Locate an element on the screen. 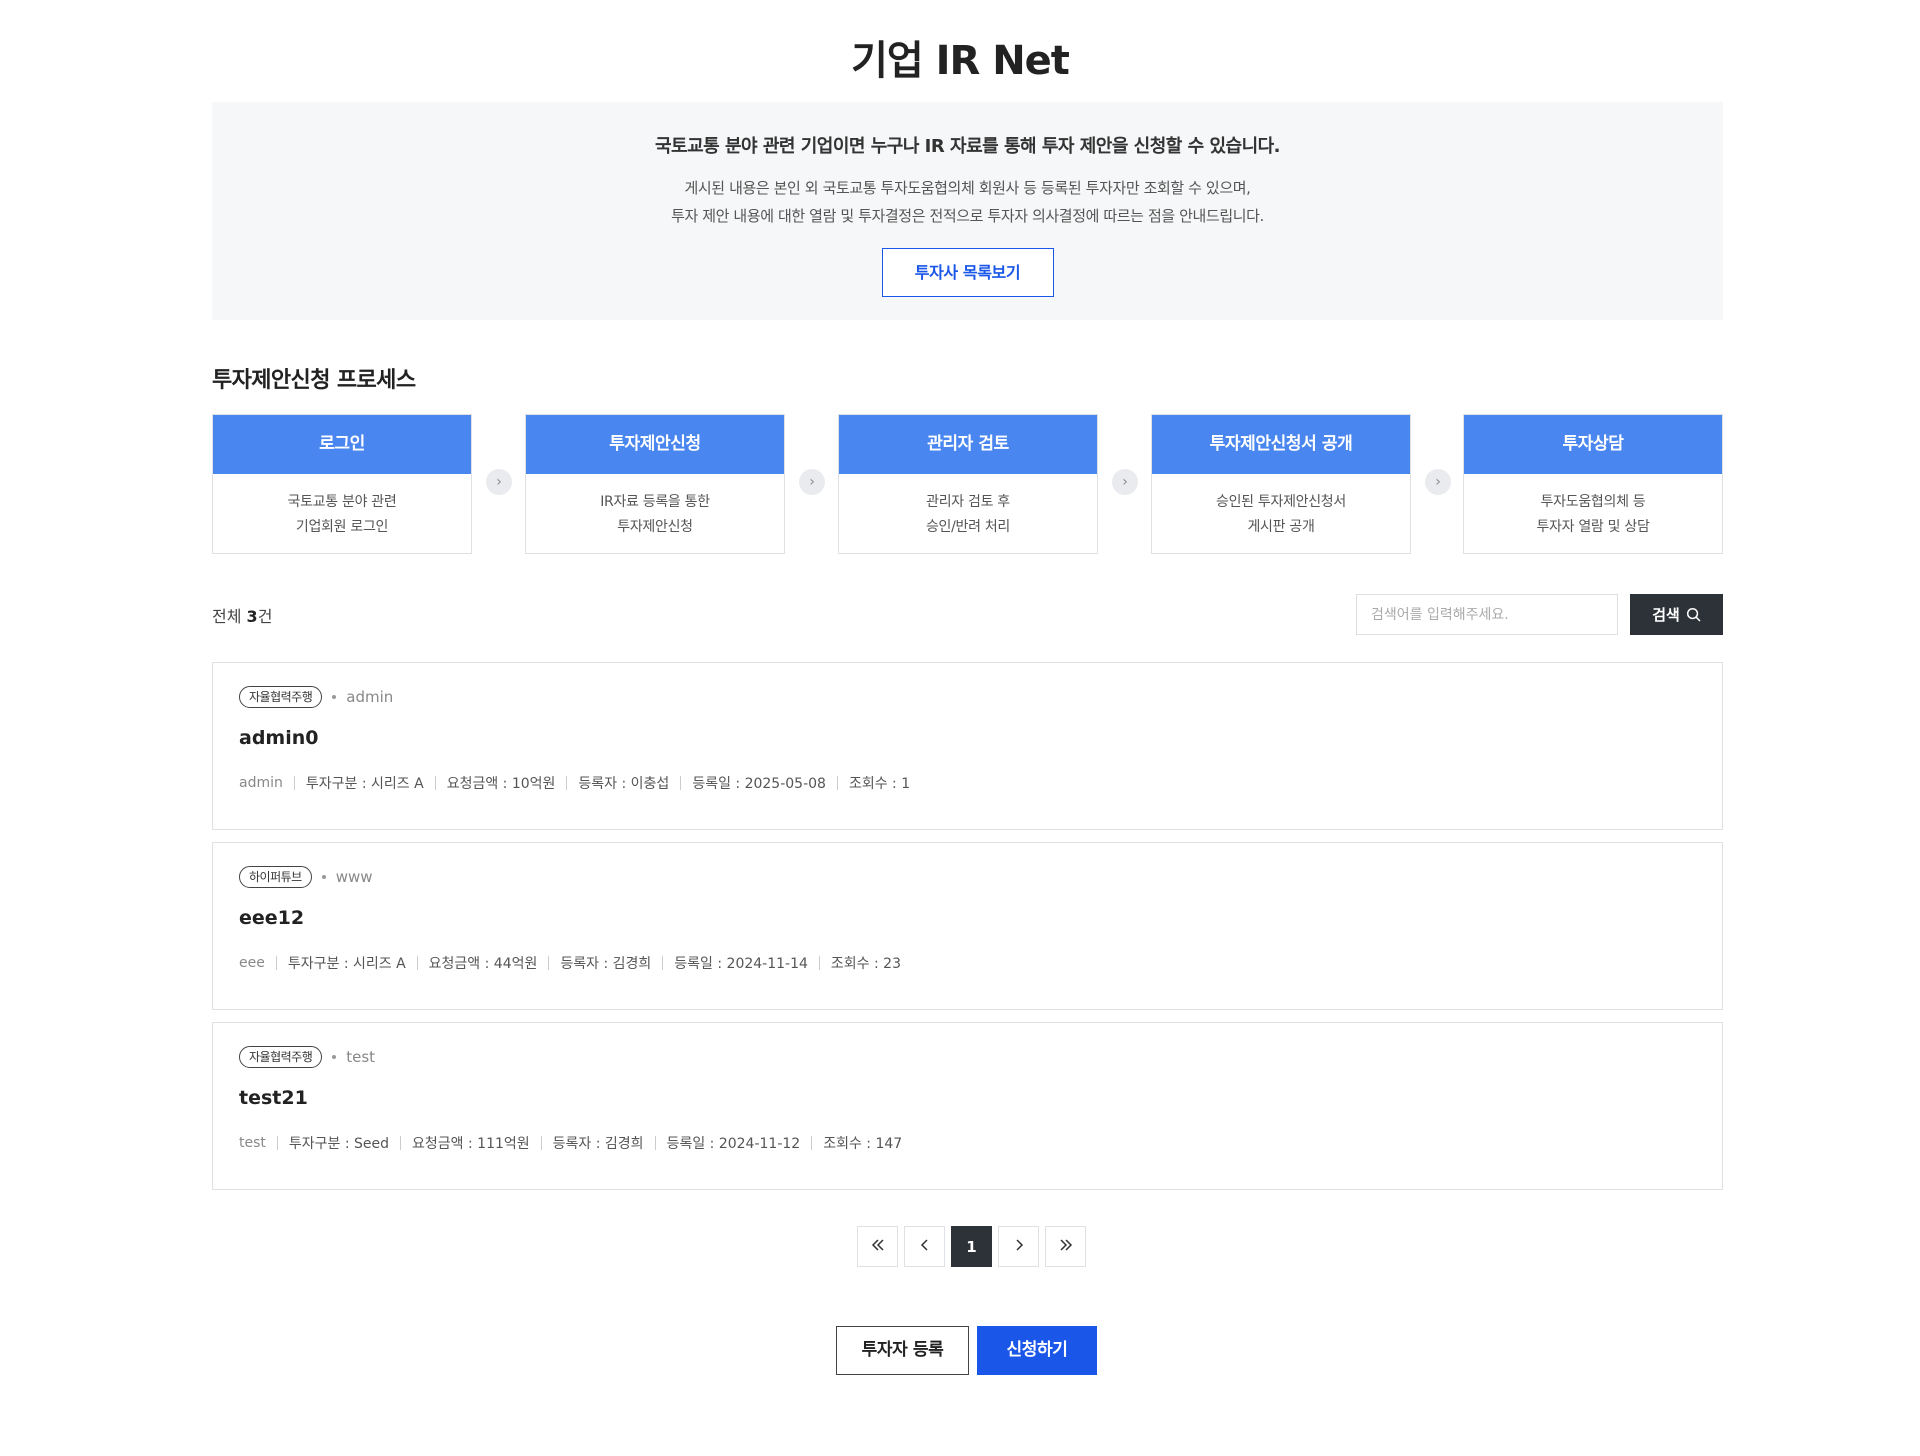 The height and width of the screenshot is (1456, 1920). card-company: test is located at coordinates (252, 1143).